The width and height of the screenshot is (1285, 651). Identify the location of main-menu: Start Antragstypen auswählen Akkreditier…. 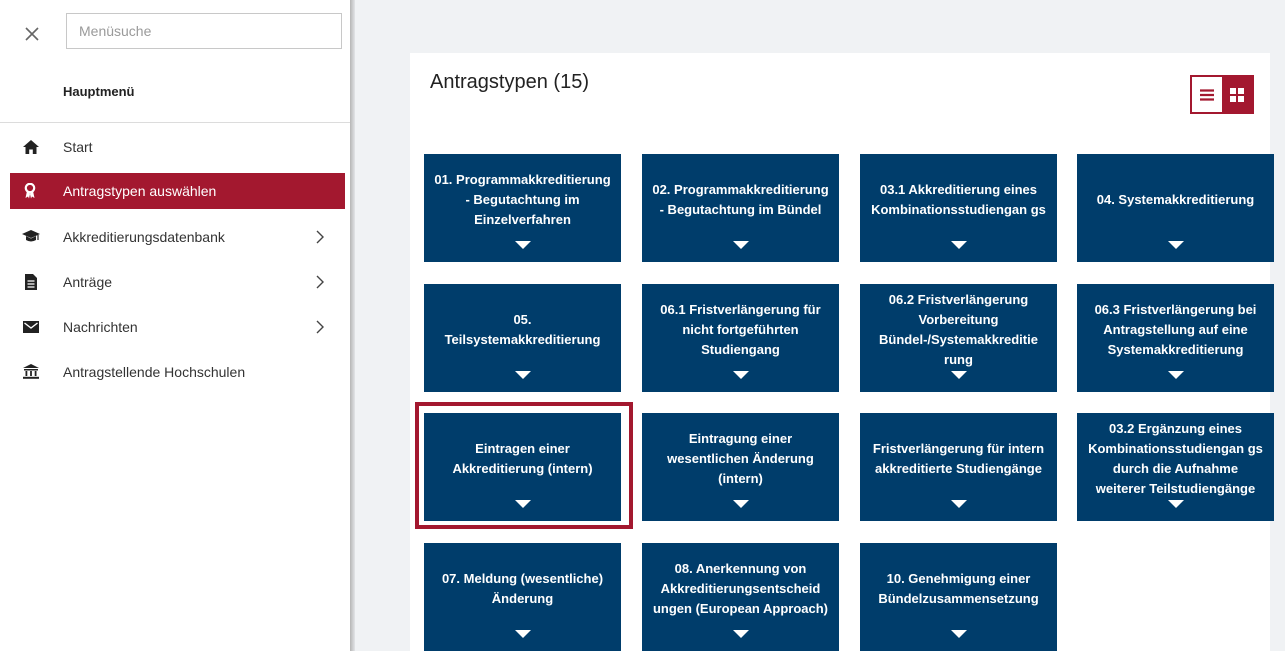
(172, 259).